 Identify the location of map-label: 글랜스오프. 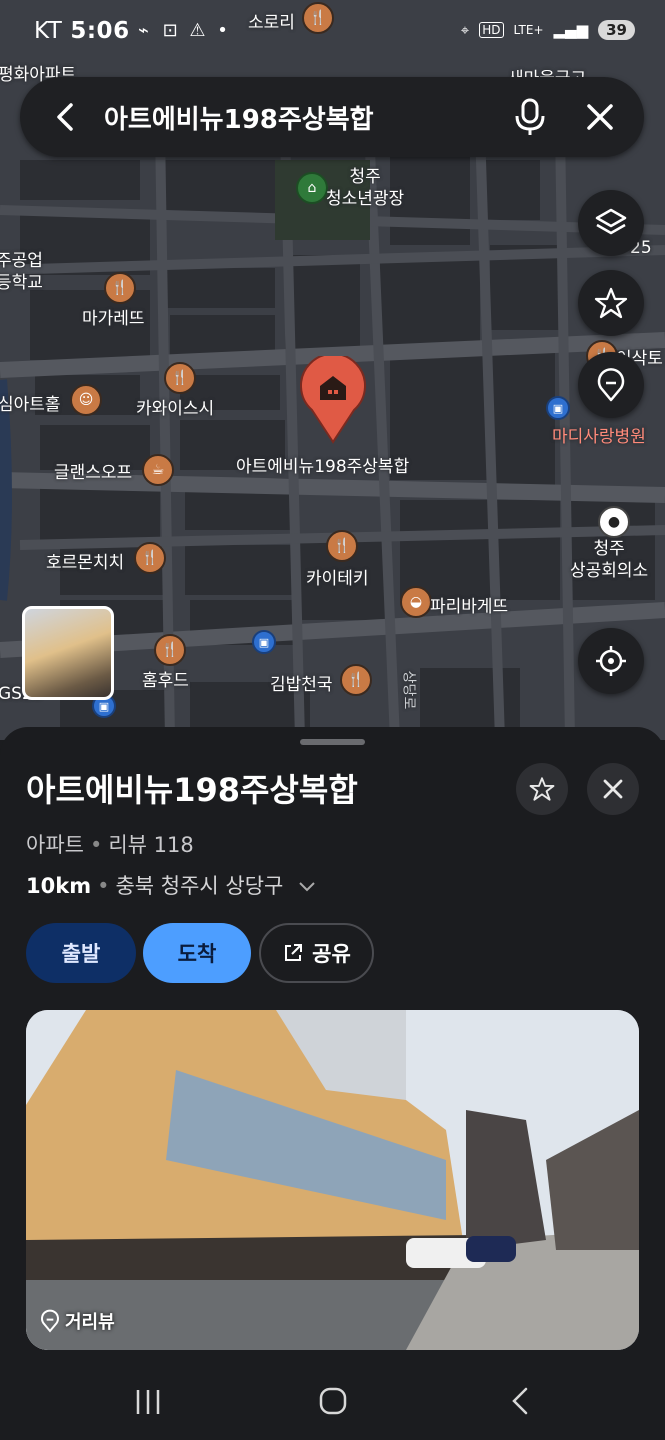
(93, 473).